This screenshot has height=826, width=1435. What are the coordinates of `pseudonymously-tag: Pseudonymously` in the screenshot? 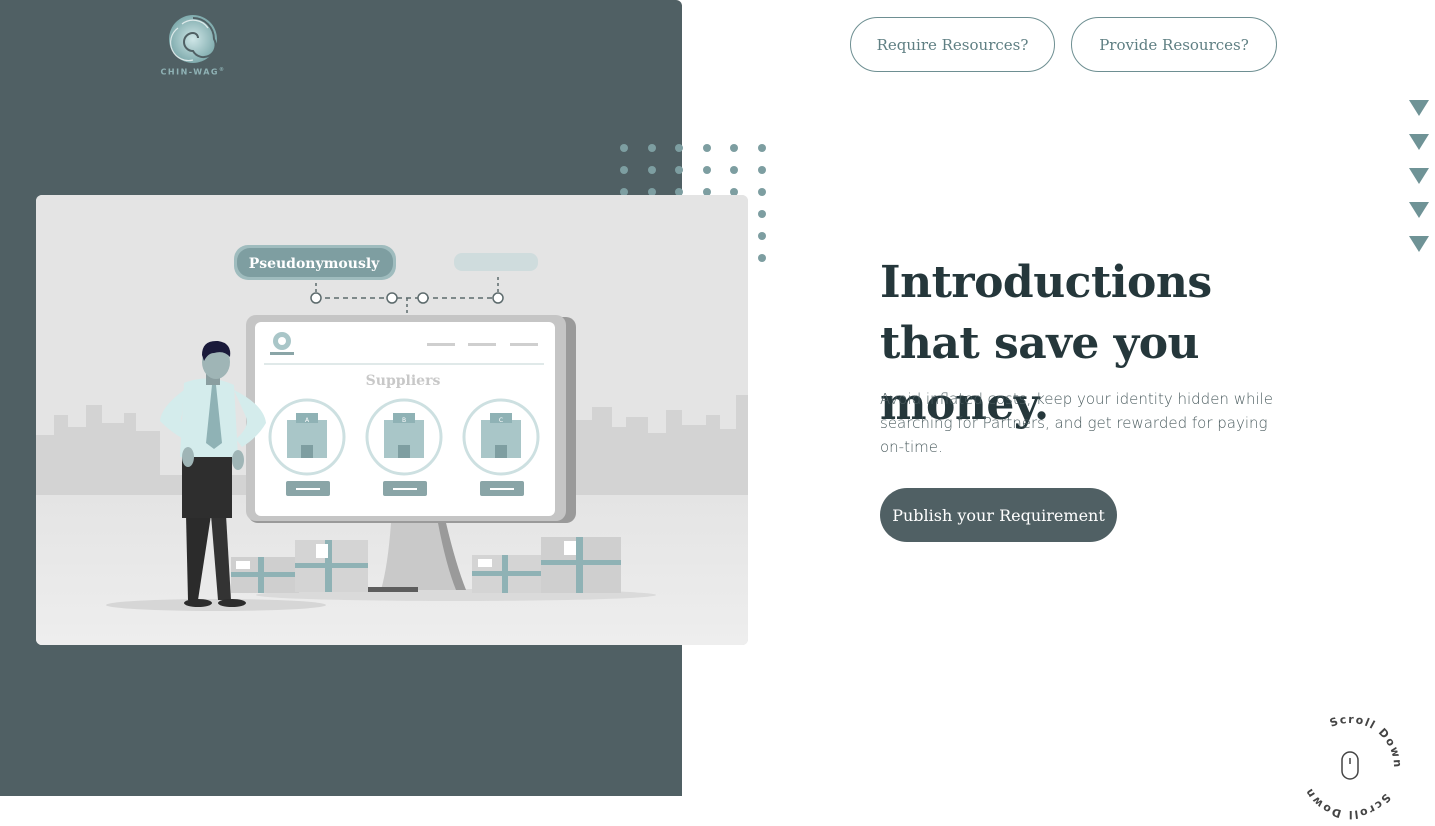 It's located at (314, 264).